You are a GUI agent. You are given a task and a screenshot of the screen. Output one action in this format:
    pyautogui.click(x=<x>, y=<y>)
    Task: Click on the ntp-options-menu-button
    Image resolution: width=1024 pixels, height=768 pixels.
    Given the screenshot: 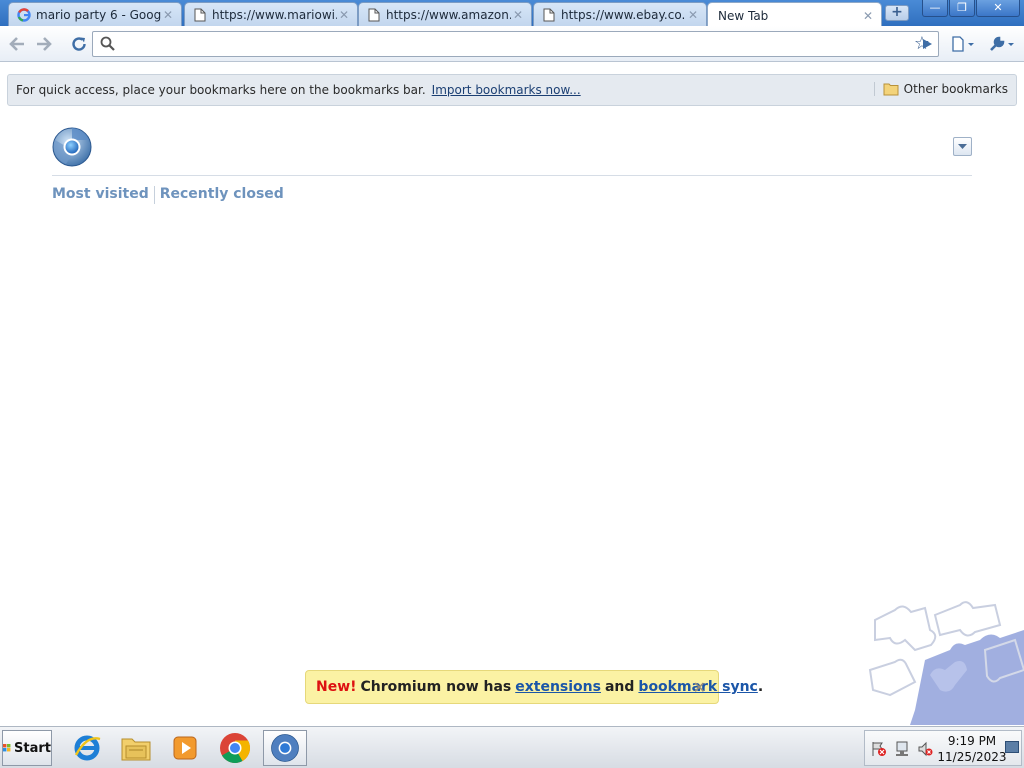 What is the action you would take?
    pyautogui.click(x=962, y=146)
    